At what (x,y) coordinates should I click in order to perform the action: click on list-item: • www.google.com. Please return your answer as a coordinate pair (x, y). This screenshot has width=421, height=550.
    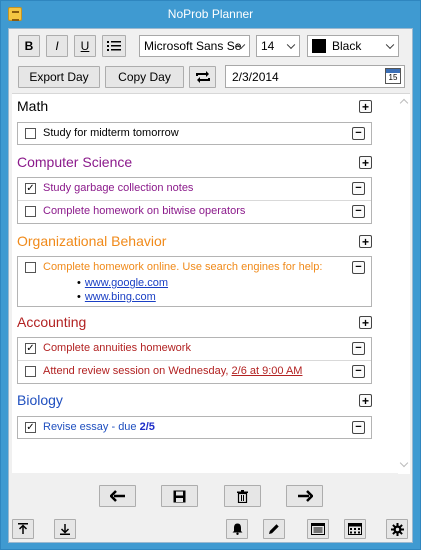
    Looking at the image, I should click on (123, 283).